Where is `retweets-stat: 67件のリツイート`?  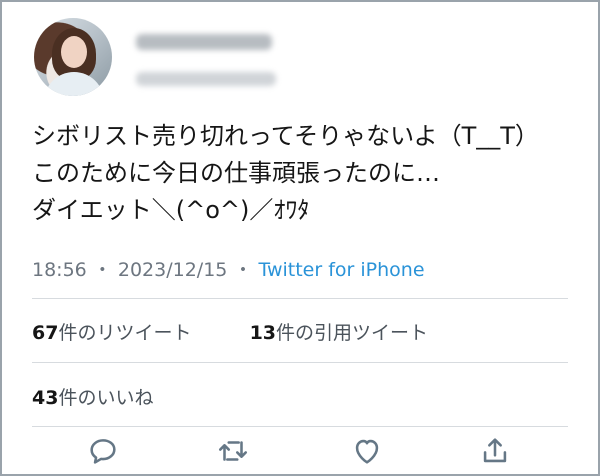
retweets-stat: 67件のリツイート is located at coordinates (115, 333).